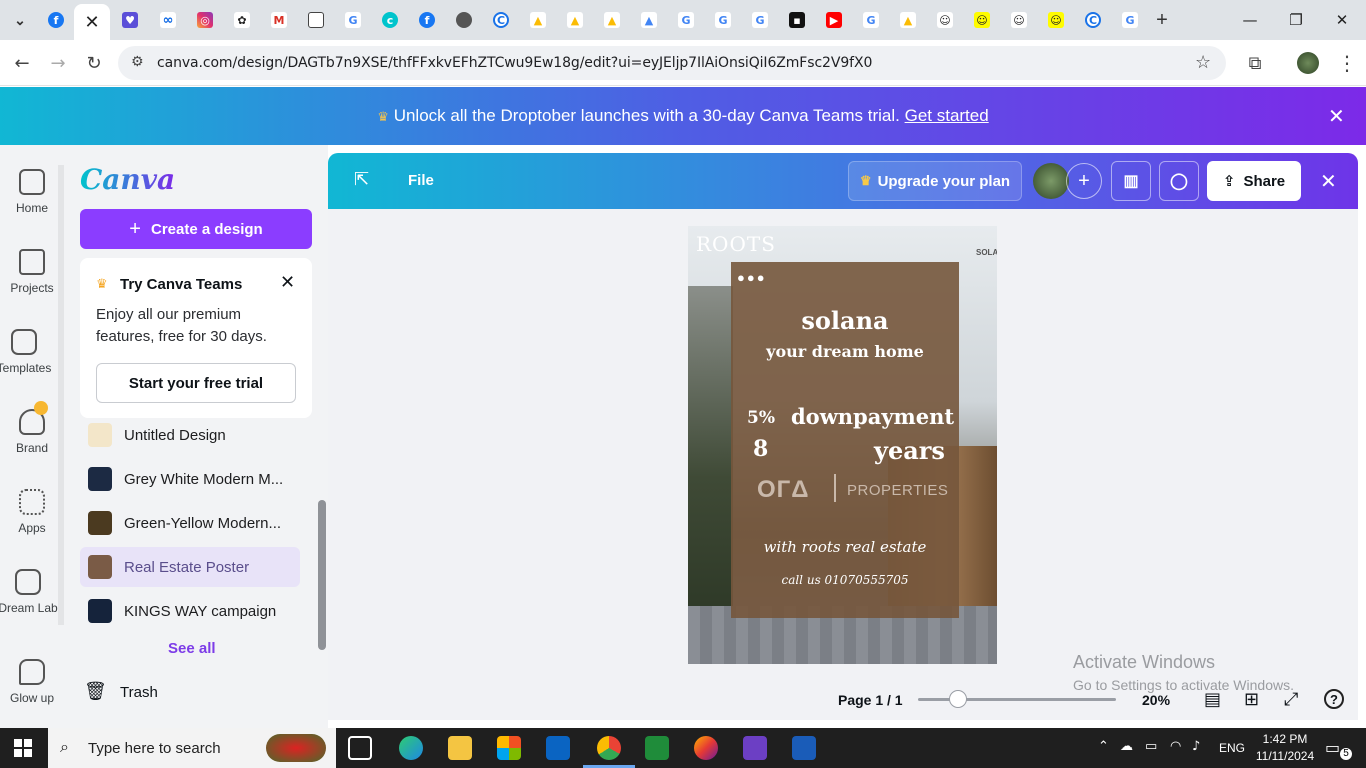  What do you see at coordinates (94, 63) in the screenshot?
I see `reload-button: ↻` at bounding box center [94, 63].